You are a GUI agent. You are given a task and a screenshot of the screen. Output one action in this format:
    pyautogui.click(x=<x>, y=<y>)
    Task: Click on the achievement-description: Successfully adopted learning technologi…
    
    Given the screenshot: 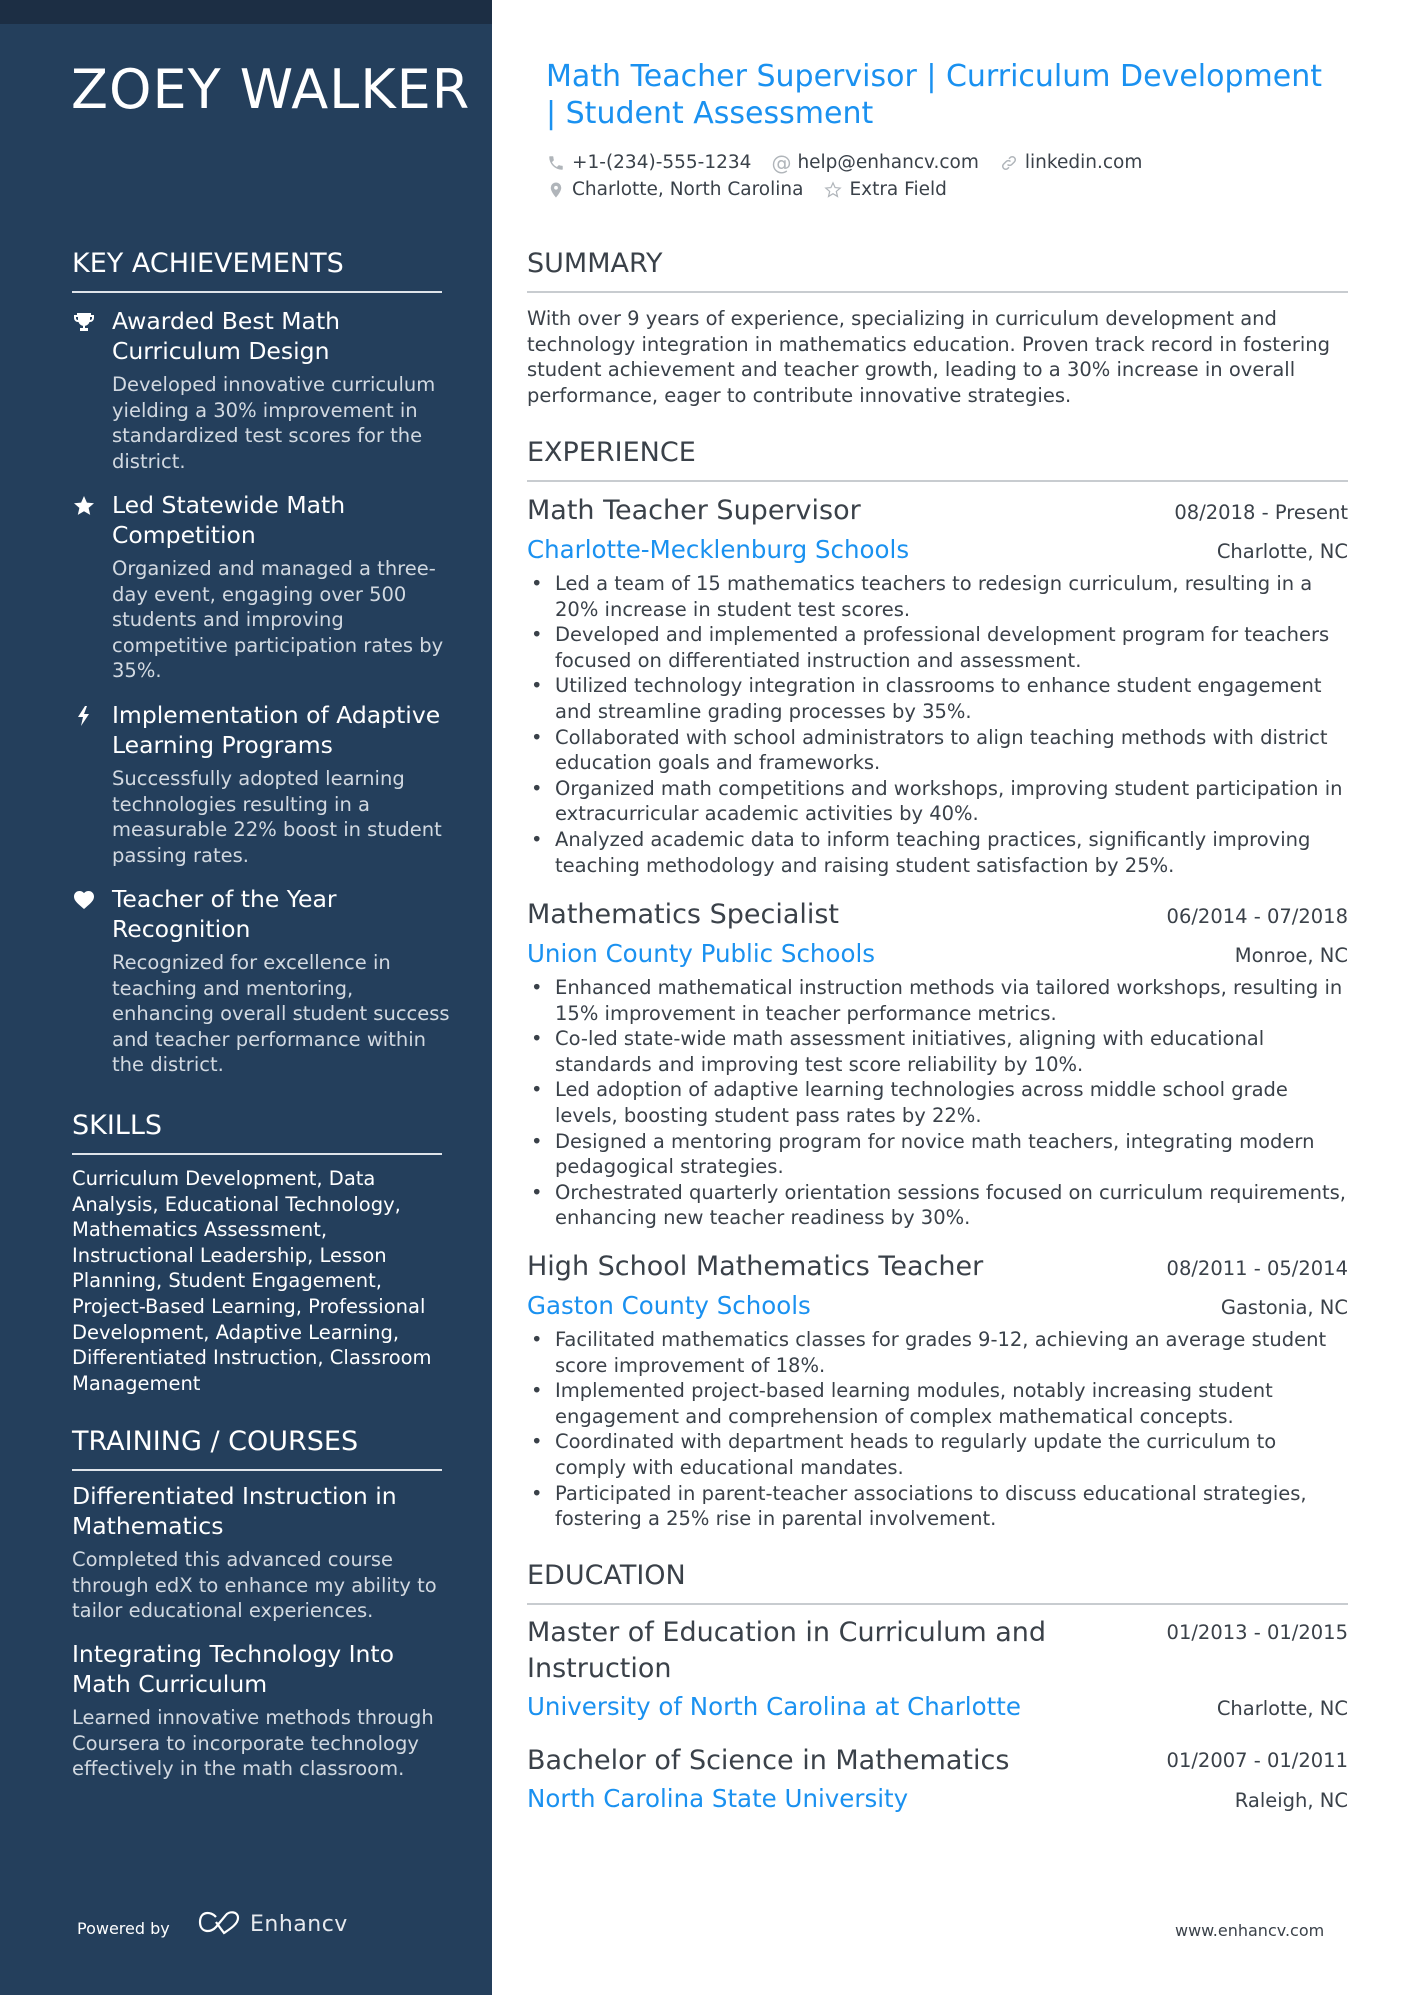 What is the action you would take?
    pyautogui.click(x=277, y=817)
    